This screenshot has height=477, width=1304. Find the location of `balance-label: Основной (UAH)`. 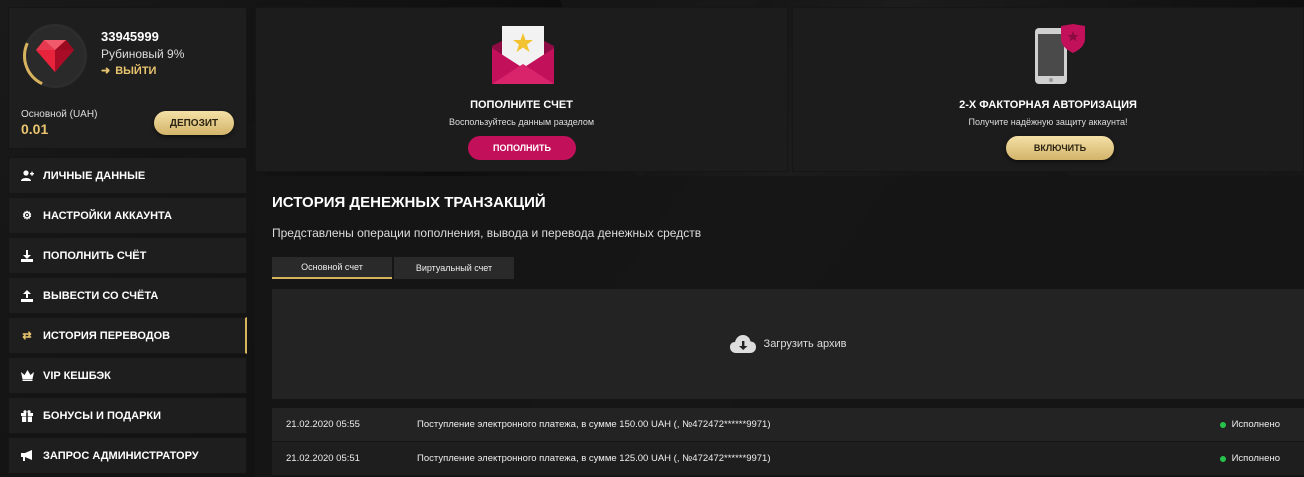

balance-label: Основной (UAH) is located at coordinates (59, 114).